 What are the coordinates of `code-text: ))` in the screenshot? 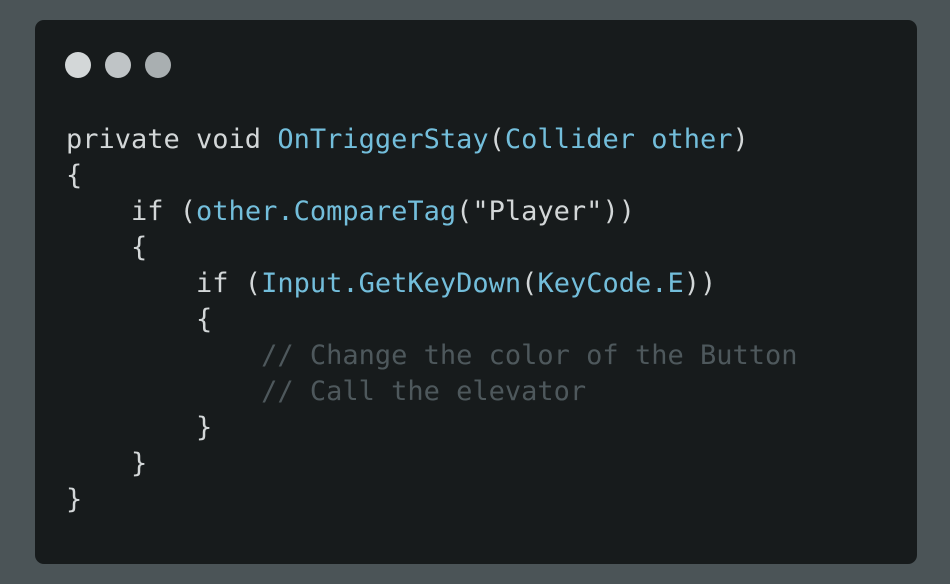 It's located at (700, 283).